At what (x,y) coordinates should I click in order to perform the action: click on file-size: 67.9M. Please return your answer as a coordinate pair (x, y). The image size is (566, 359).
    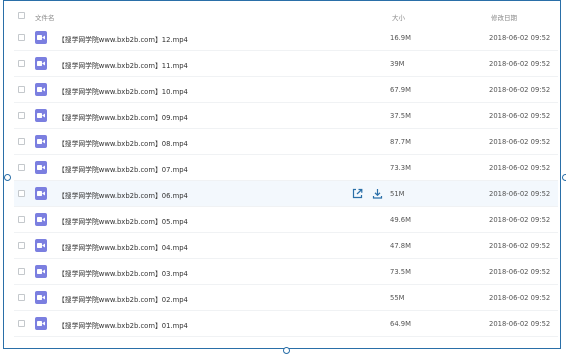
    Looking at the image, I should click on (400, 90).